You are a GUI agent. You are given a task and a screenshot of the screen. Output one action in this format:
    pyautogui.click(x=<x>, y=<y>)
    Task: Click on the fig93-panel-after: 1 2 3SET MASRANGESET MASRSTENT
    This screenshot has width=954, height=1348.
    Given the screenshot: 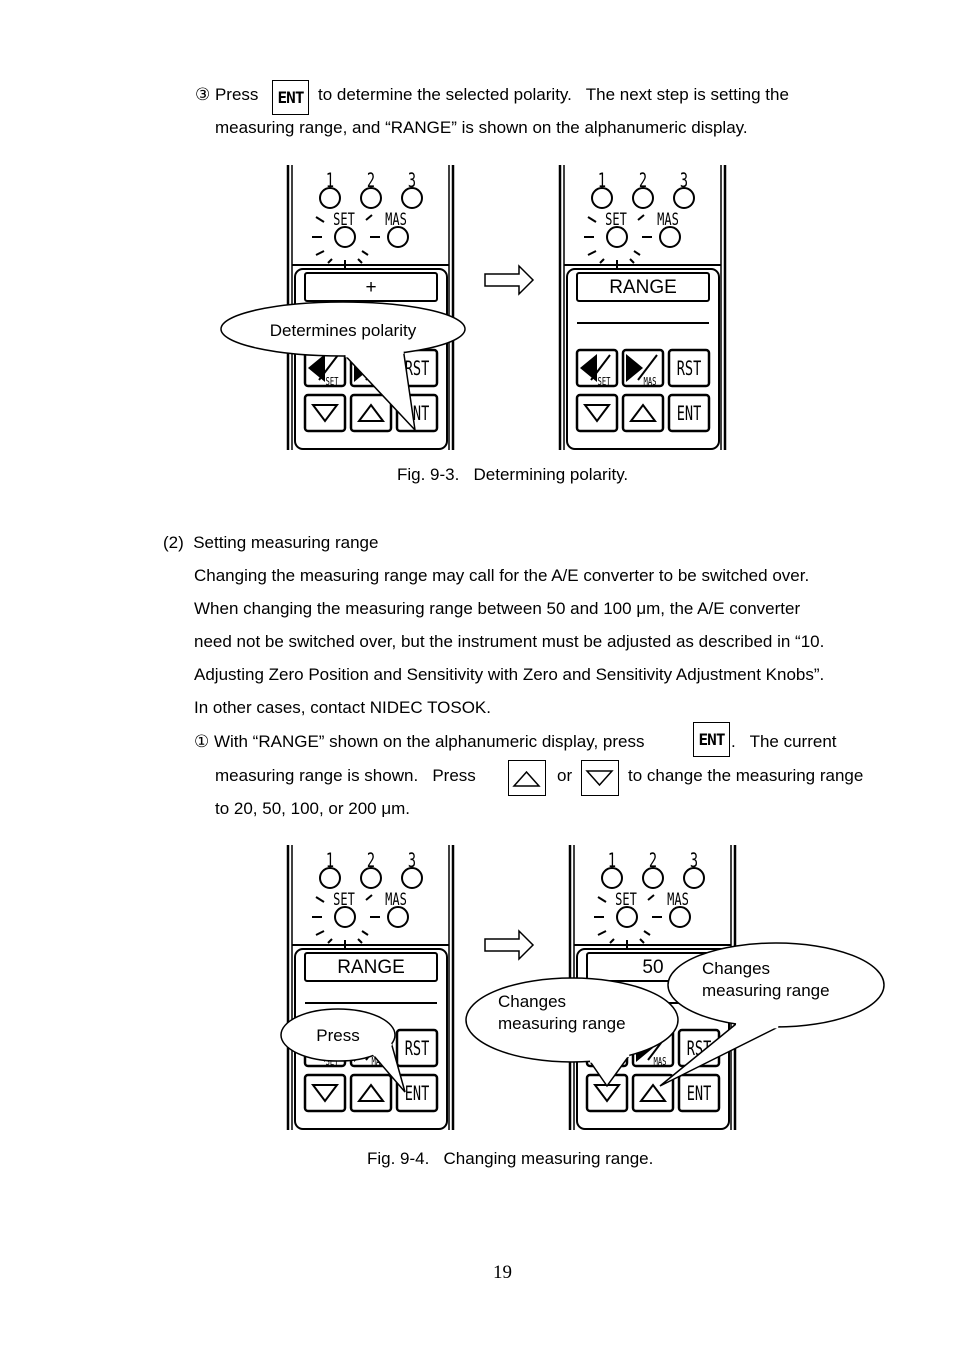 What is the action you would take?
    pyautogui.click(x=642, y=307)
    